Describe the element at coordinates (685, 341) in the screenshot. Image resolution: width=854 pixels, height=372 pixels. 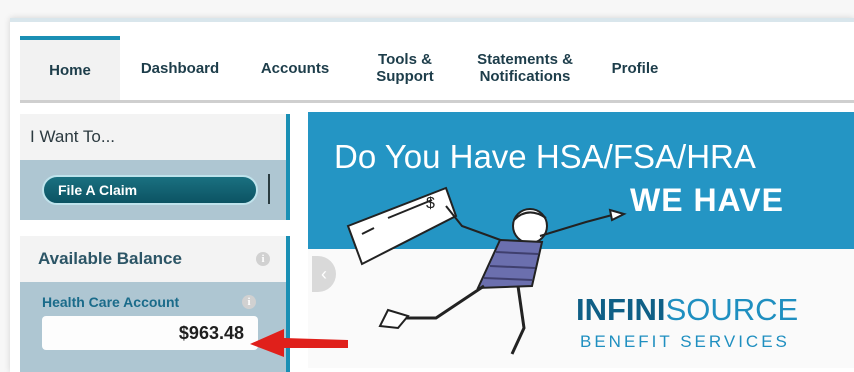
I see `benefit-services-tagline: BENEFIT SERVICES` at that location.